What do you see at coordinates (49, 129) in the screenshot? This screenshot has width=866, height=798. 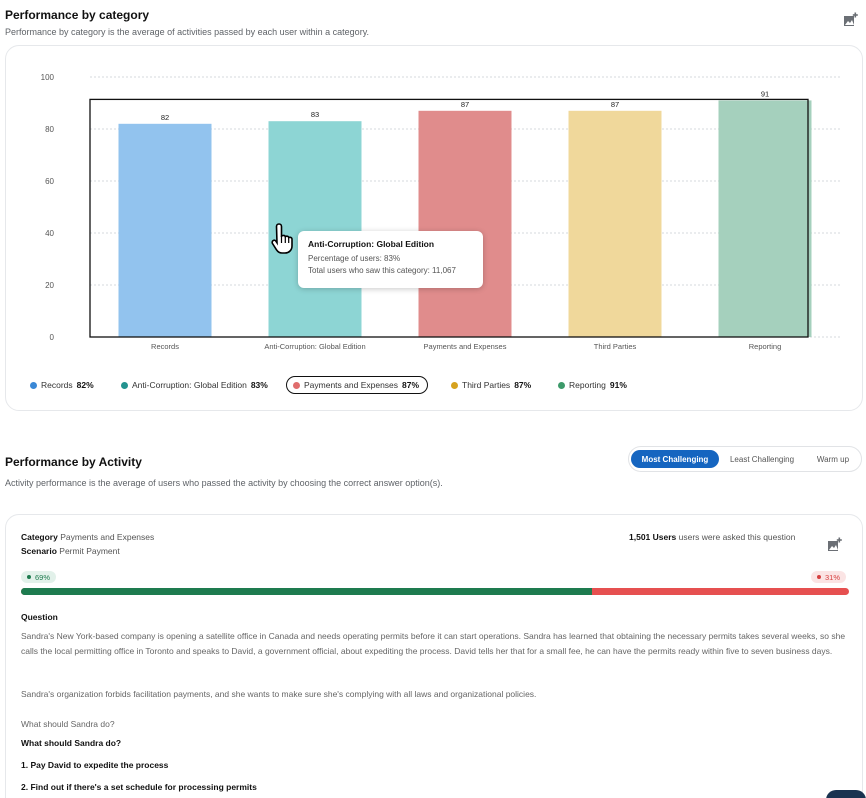 I see `y-tick-label: 80` at bounding box center [49, 129].